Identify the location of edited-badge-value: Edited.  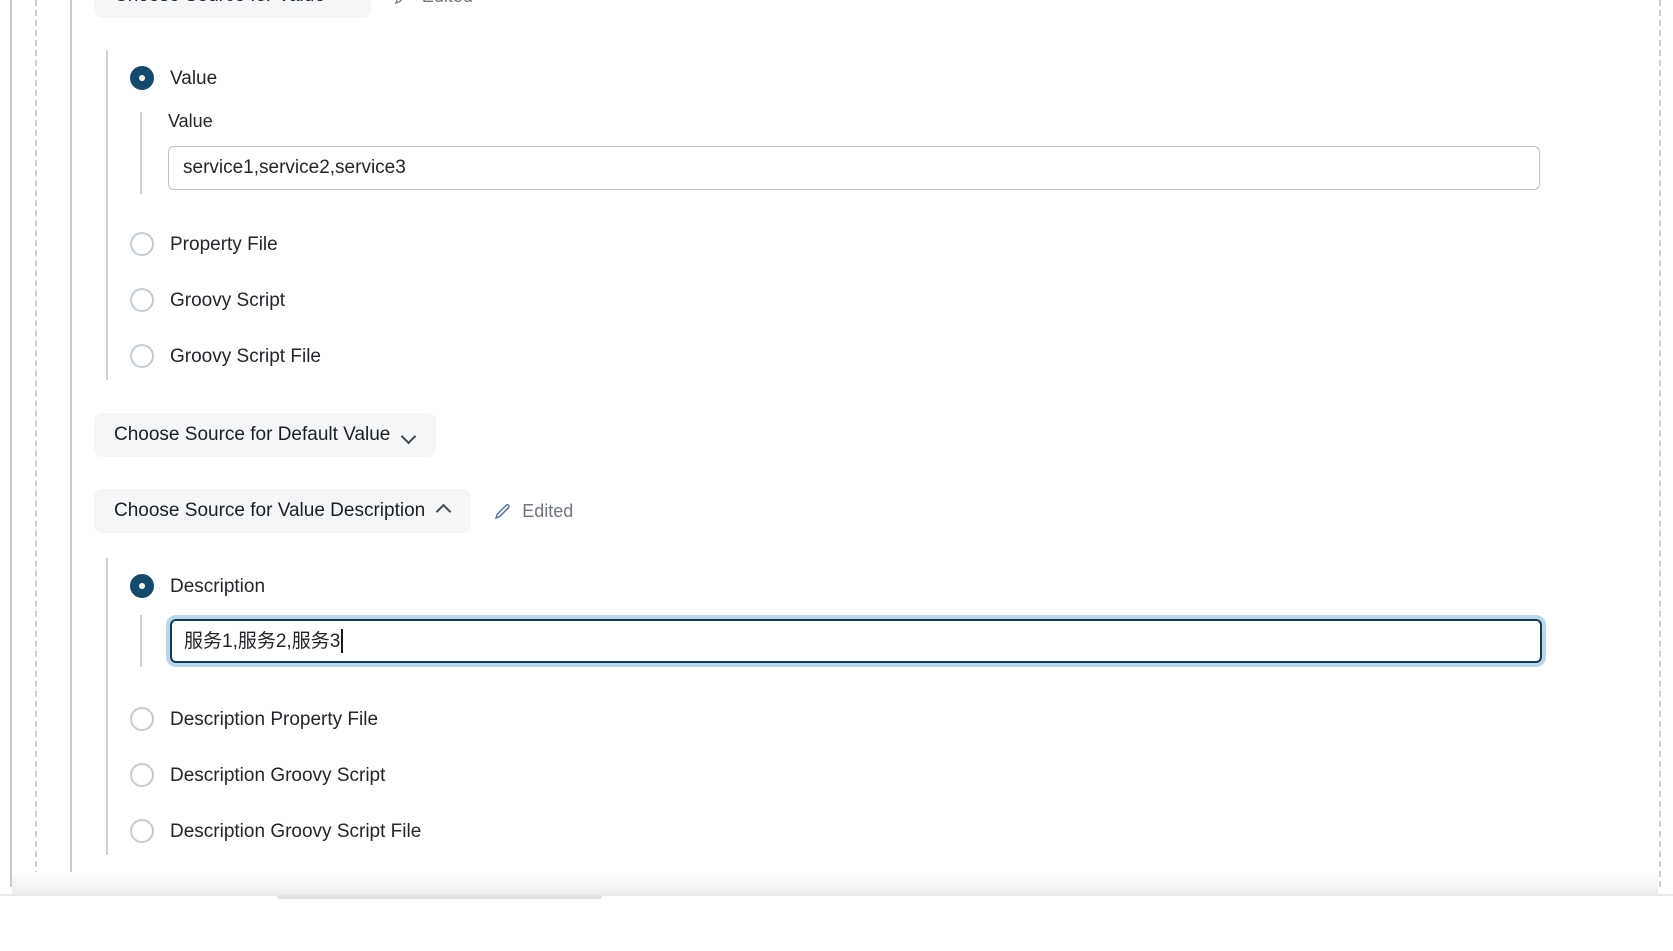
(433, 3).